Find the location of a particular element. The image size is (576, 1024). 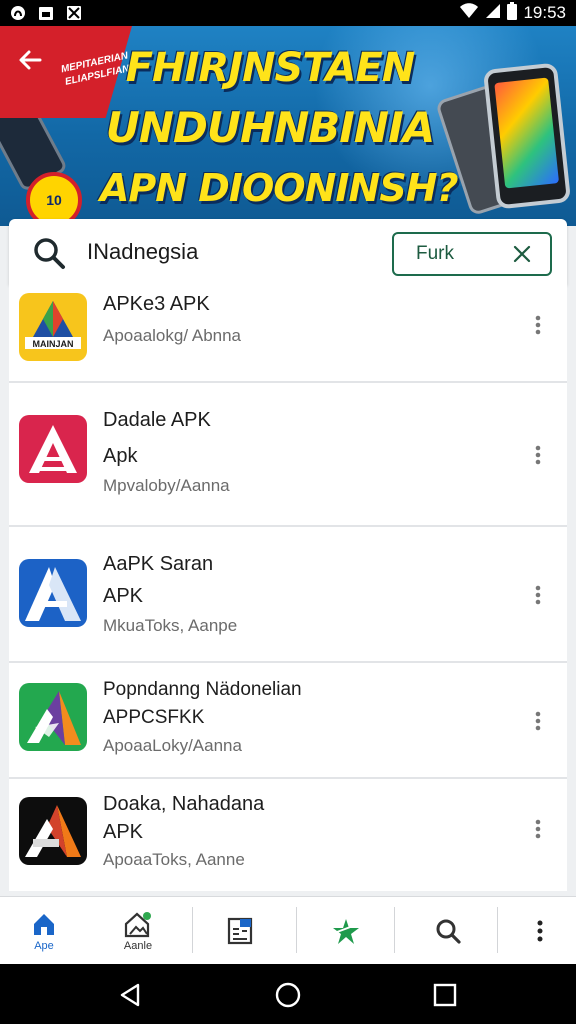

apps-grid-icon is located at coordinates (240, 931).